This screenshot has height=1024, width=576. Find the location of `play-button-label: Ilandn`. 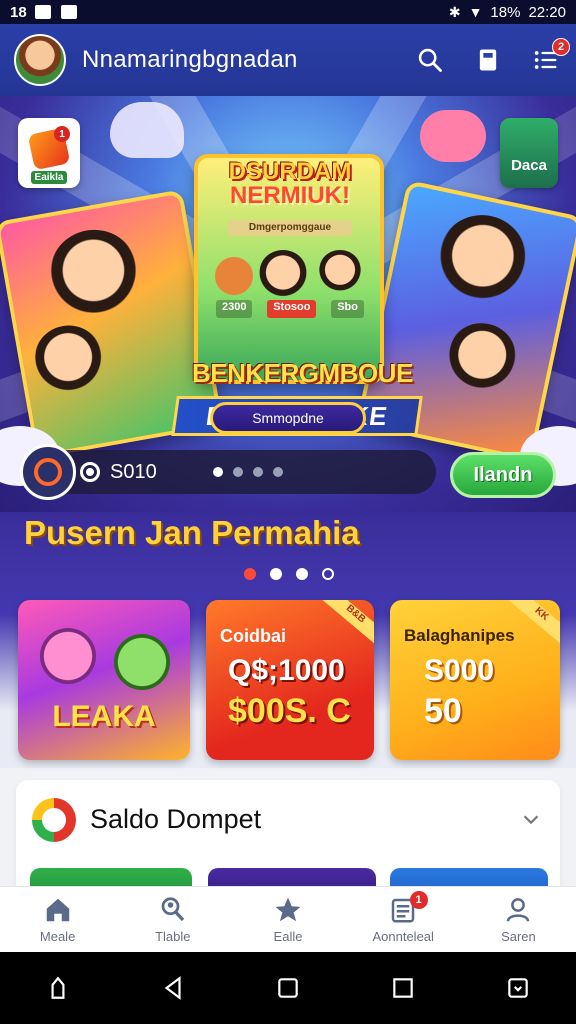

play-button-label: Ilandn is located at coordinates (503, 474).